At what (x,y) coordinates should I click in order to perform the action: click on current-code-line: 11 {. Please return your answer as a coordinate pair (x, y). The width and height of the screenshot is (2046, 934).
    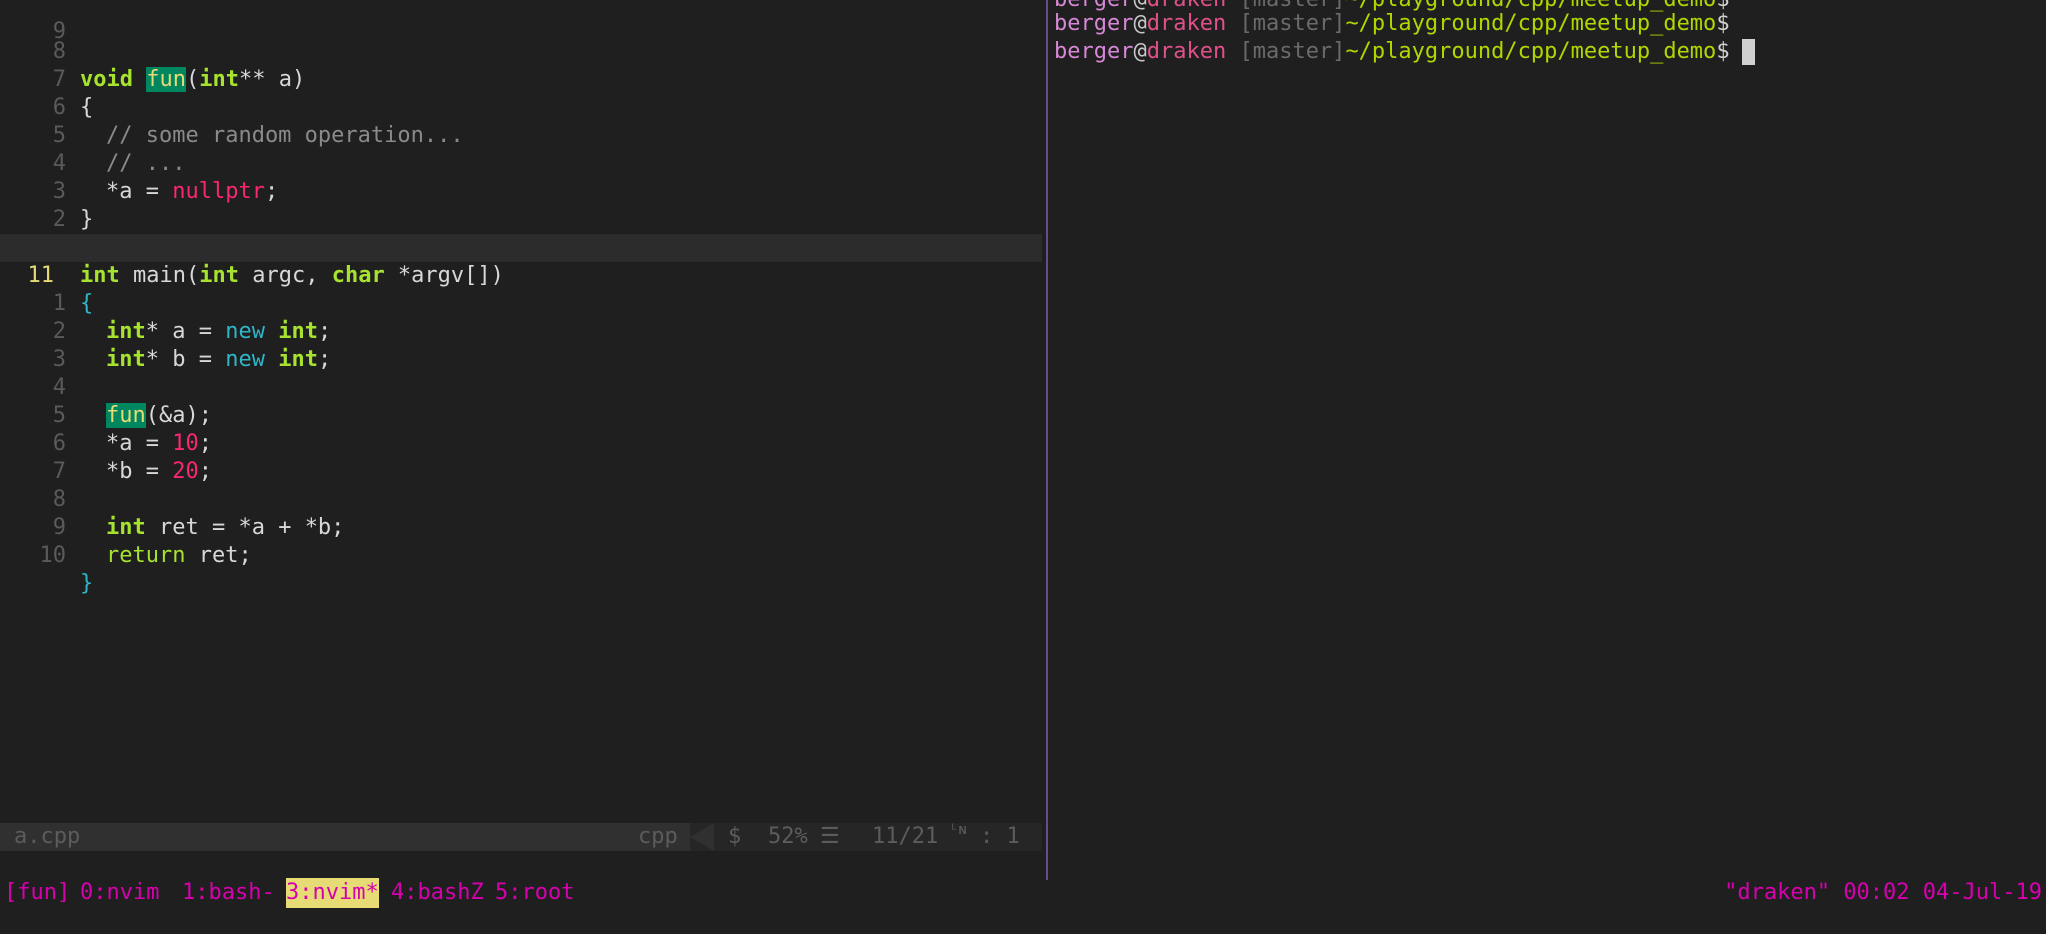
    Looking at the image, I should click on (521, 275).